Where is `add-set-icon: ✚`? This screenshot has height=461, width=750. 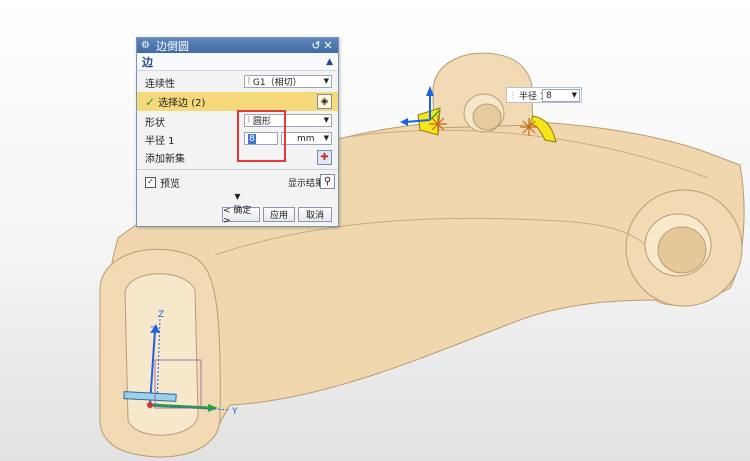 add-set-icon: ✚ is located at coordinates (324, 157).